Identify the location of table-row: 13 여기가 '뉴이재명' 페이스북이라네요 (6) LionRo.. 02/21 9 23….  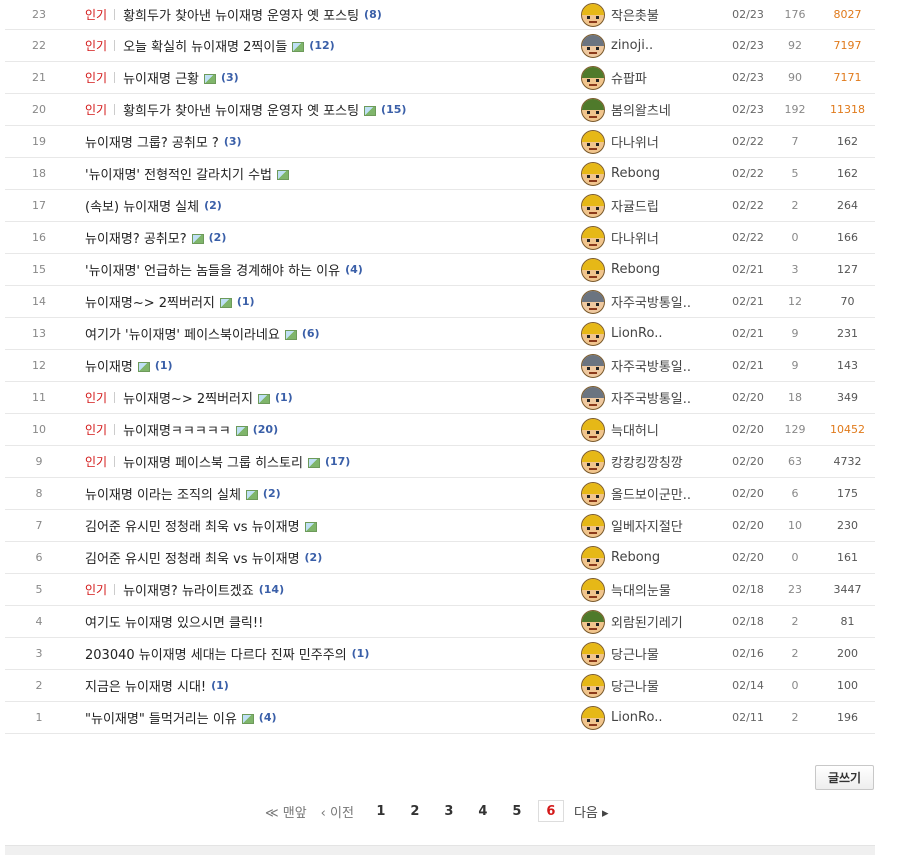
(440, 334).